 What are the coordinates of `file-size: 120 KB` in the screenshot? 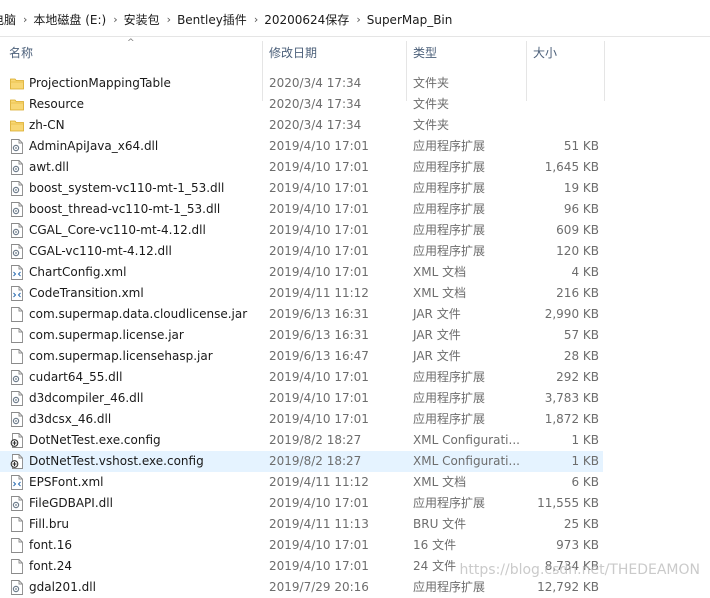 It's located at (577, 251).